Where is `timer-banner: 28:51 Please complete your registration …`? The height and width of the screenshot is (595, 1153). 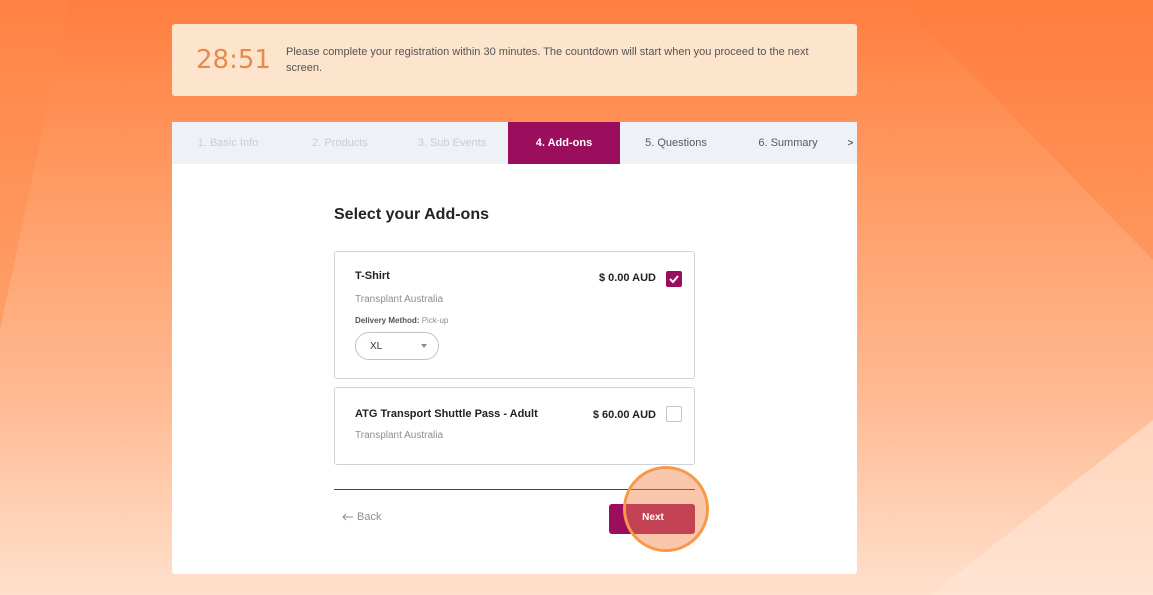
timer-banner: 28:51 Please complete your registration … is located at coordinates (514, 60).